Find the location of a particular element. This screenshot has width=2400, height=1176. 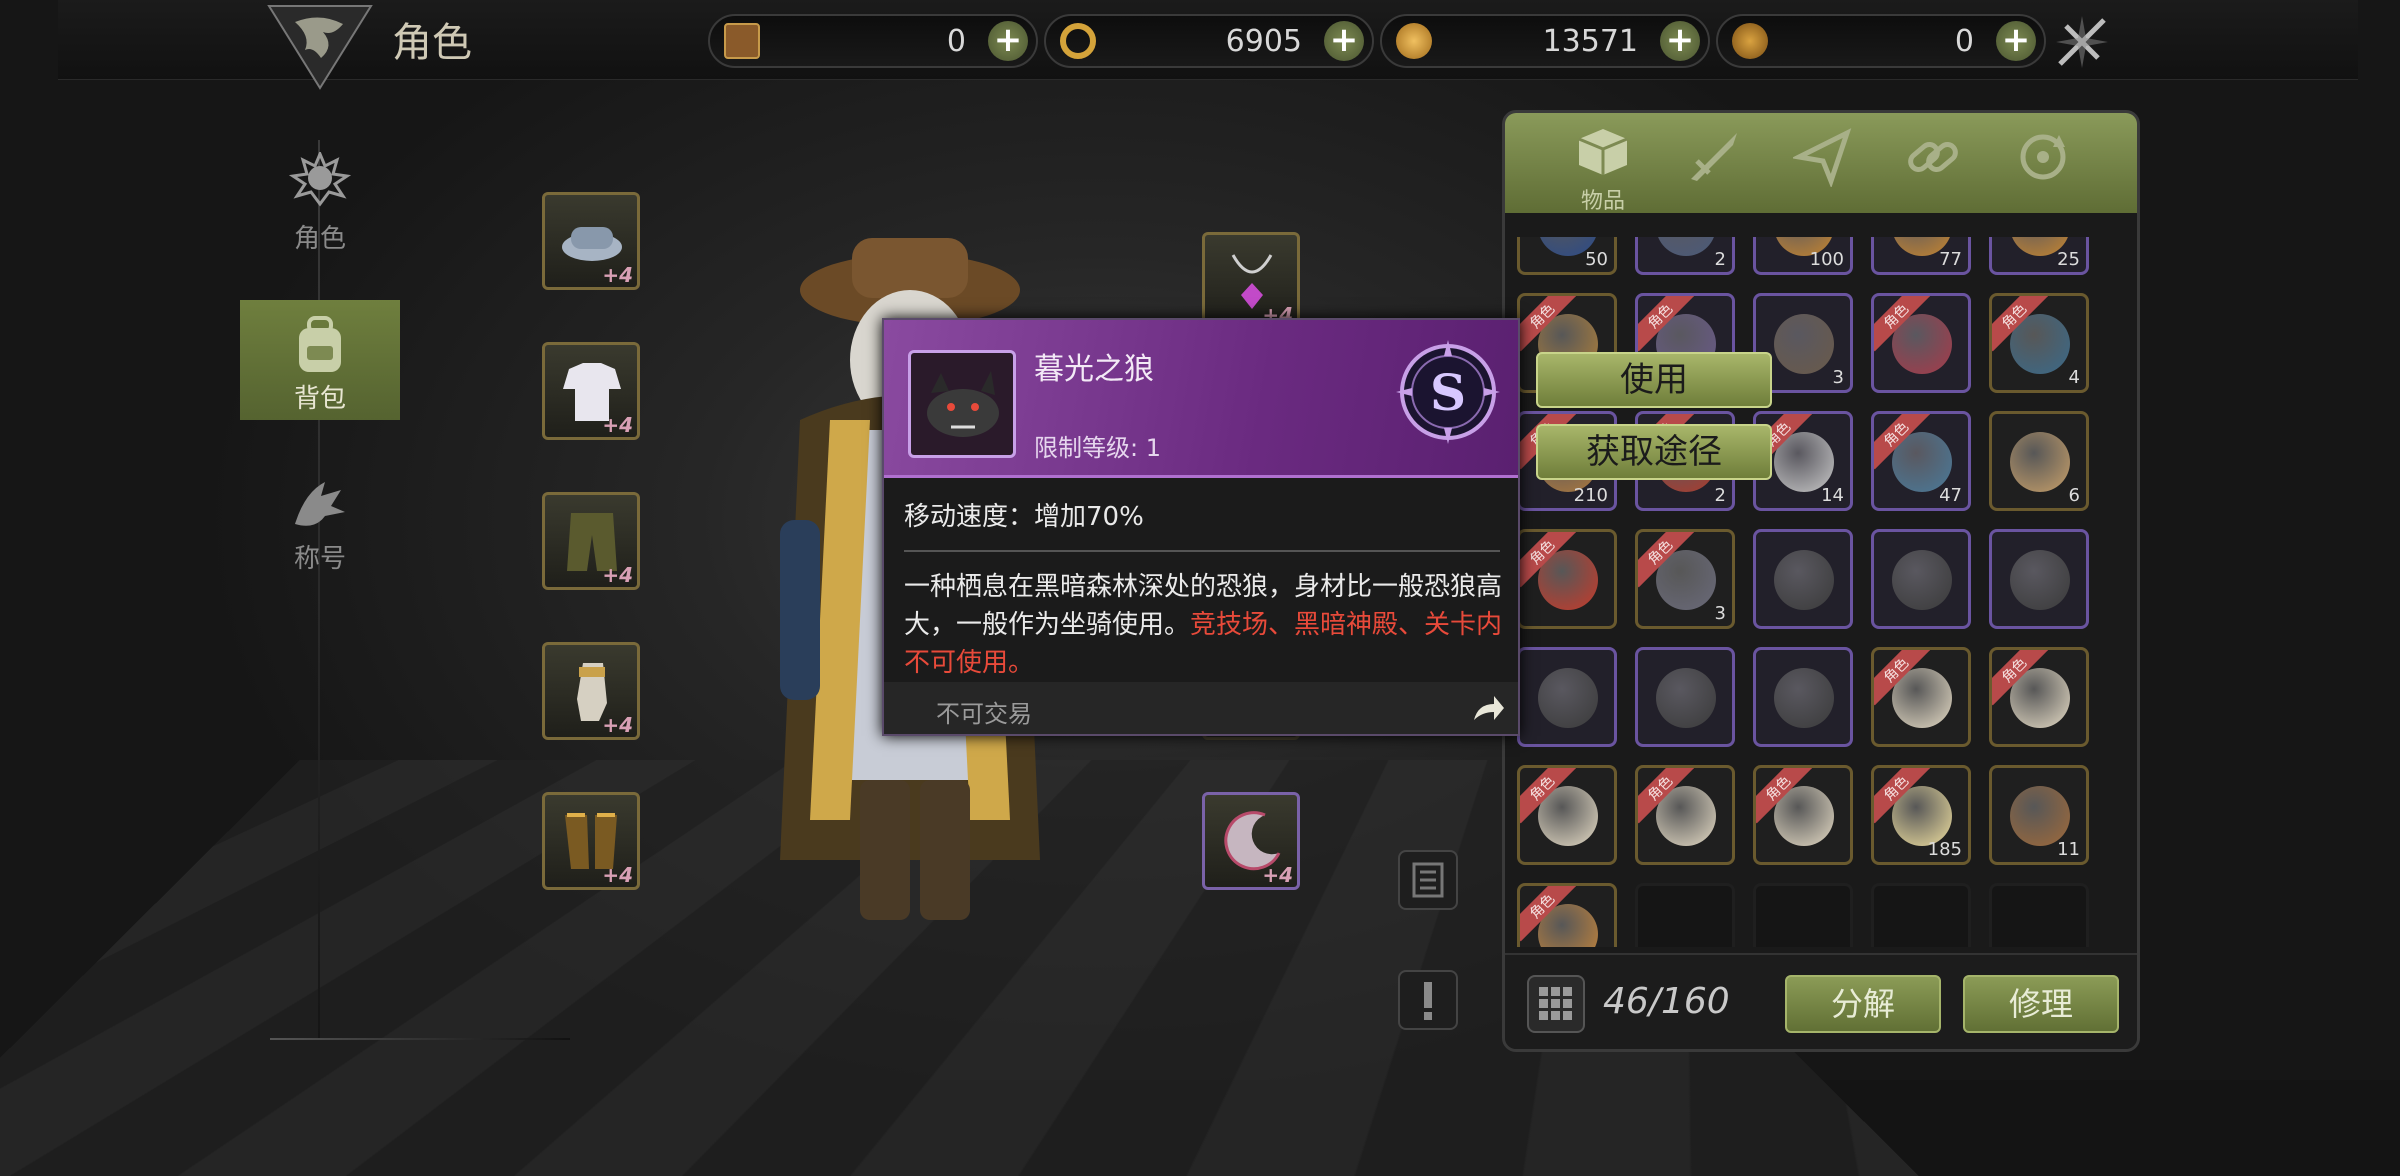

item-count: 185 is located at coordinates (1944, 849).